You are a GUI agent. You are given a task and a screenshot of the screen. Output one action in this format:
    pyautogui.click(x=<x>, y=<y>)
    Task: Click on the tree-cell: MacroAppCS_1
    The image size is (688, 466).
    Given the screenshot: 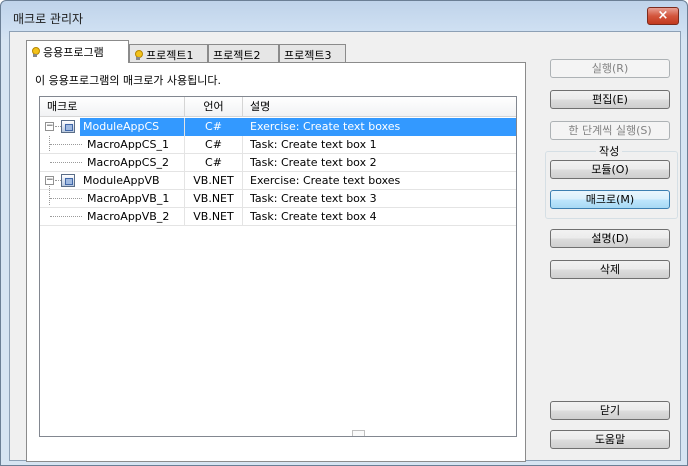 What is the action you would take?
    pyautogui.click(x=112, y=145)
    